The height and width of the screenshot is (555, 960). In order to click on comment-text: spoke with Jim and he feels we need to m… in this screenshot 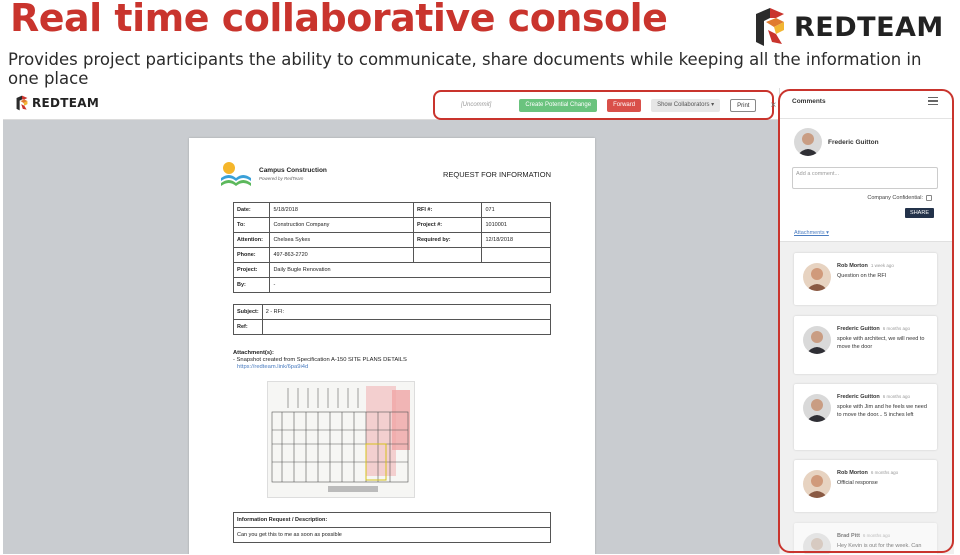, I will do `click(882, 411)`.